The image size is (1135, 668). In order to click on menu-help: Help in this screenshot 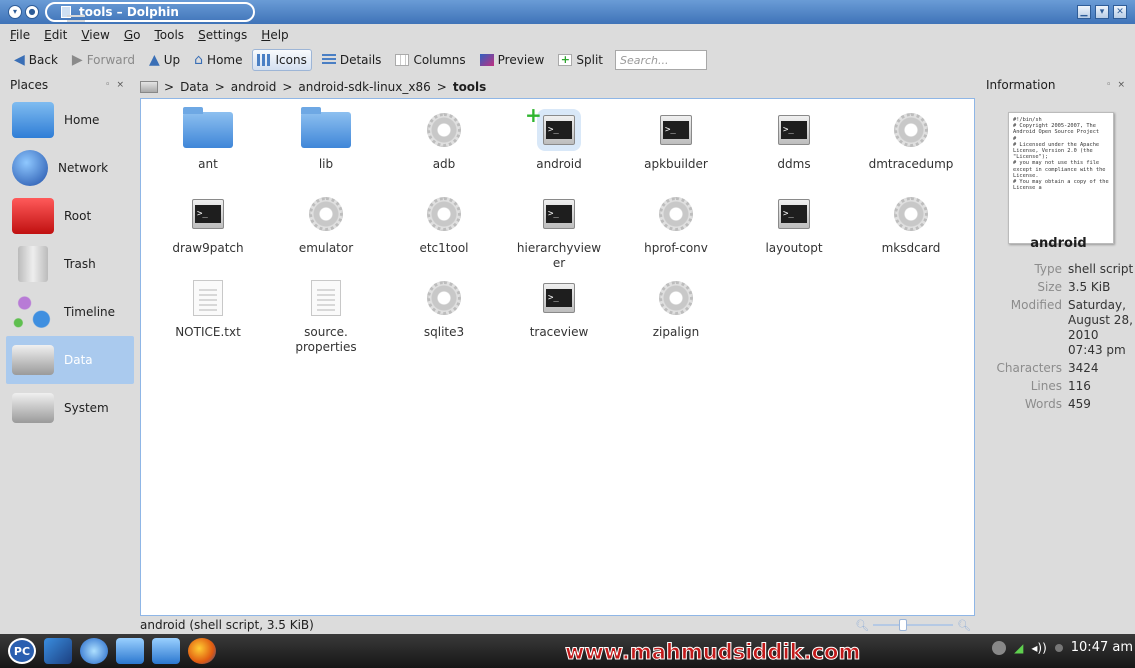, I will do `click(274, 35)`.